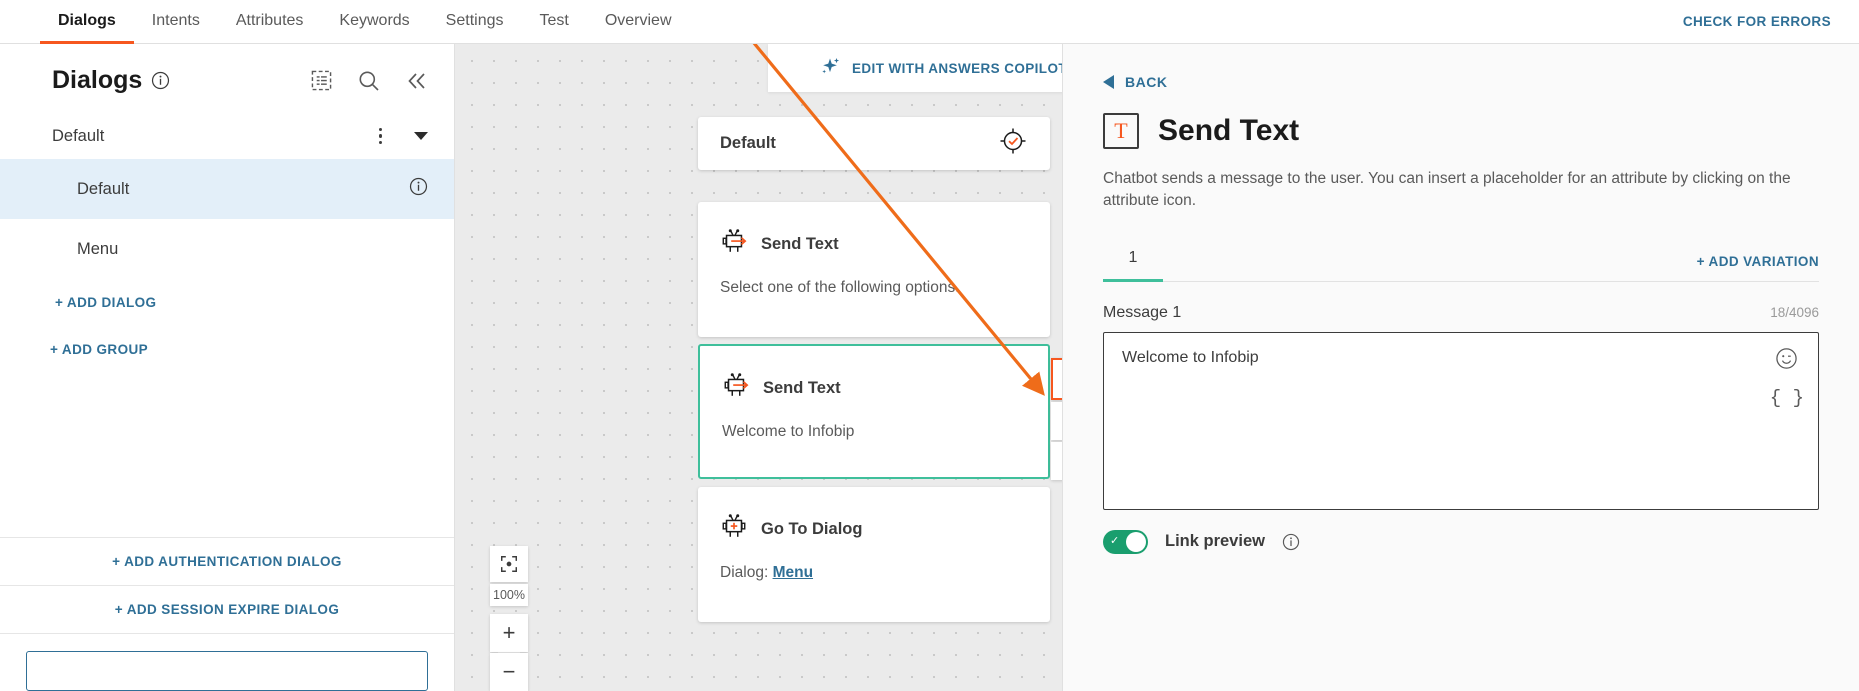 The width and height of the screenshot is (1859, 691). I want to click on character-counter: 18/4096, so click(1794, 312).